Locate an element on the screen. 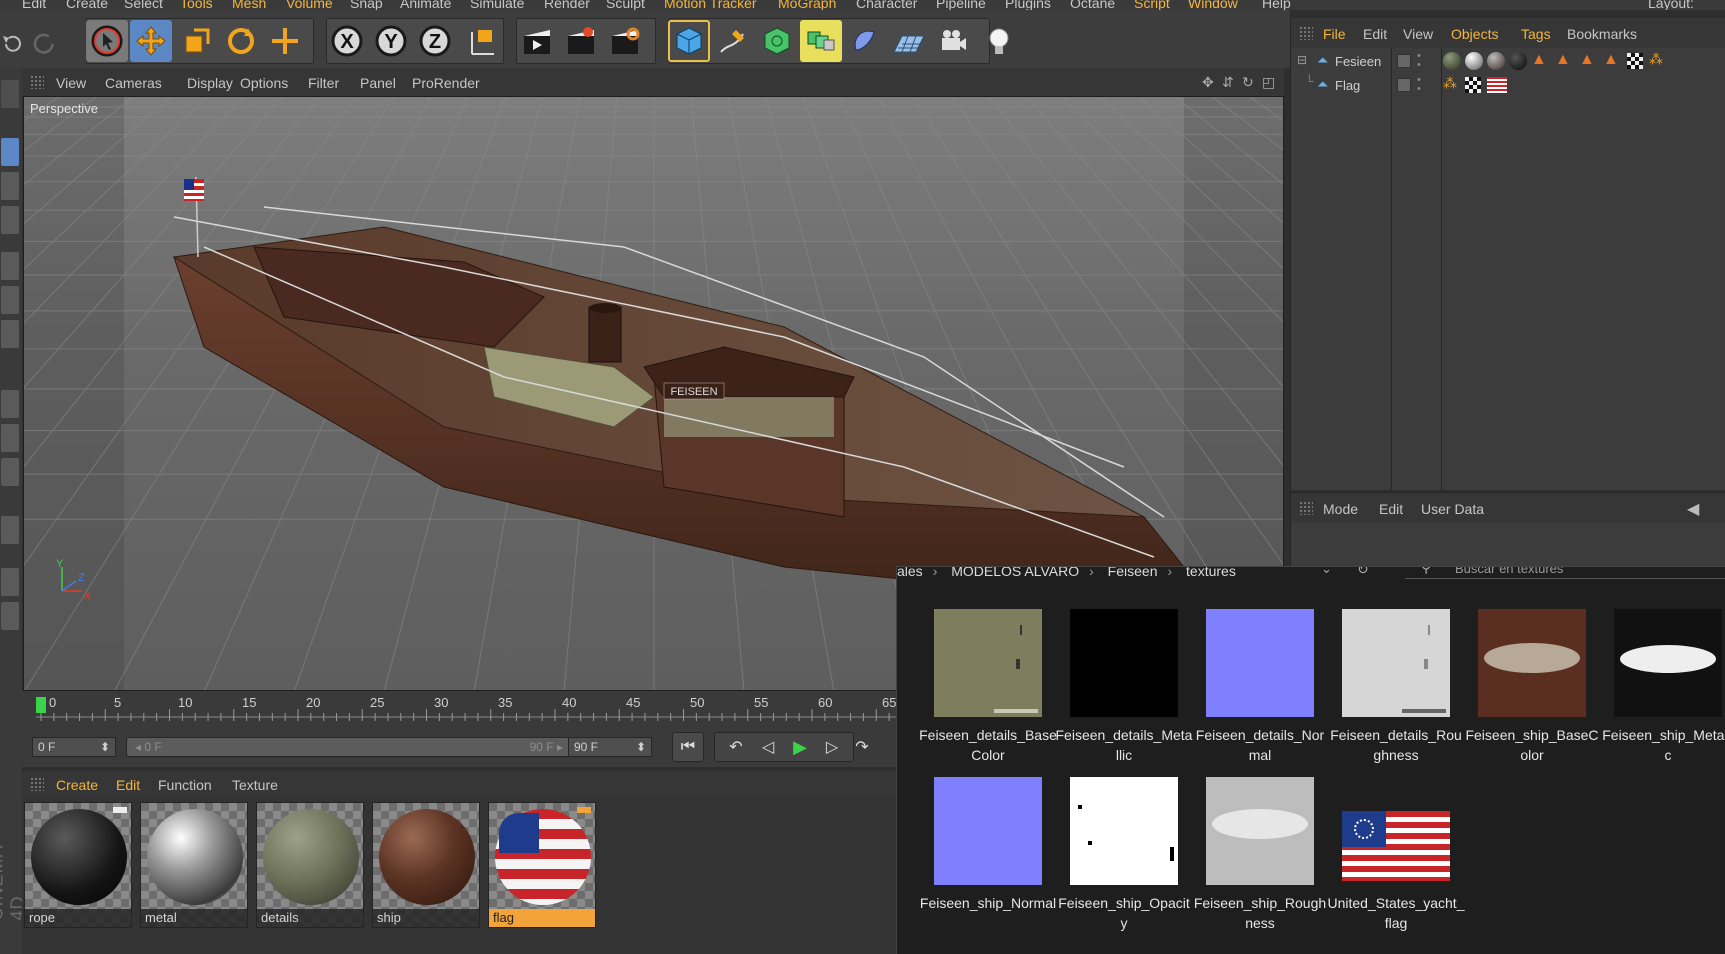  polygons-mode-icon is located at coordinates (10, 334).